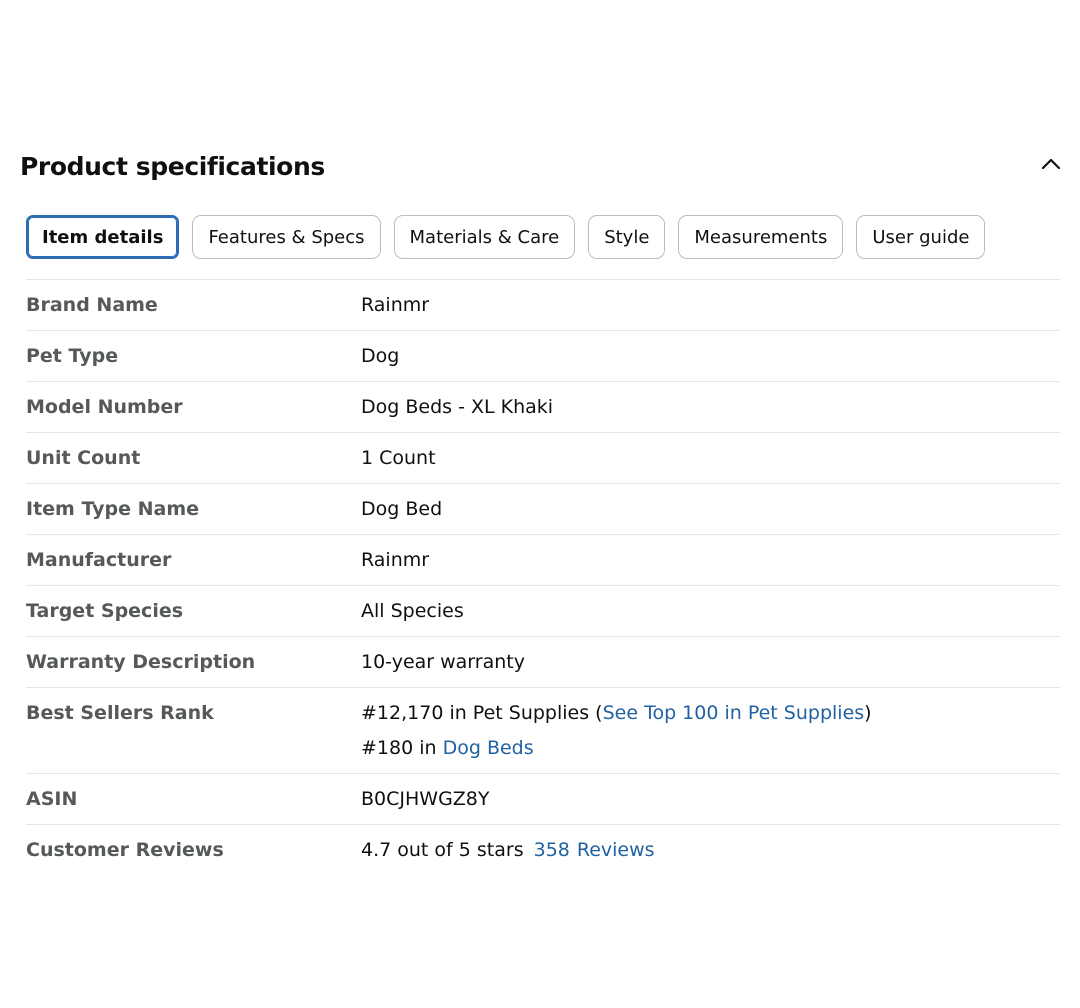 The image size is (1080, 1008). Describe the element at coordinates (761, 237) in the screenshot. I see `tab-measurements: Measurements` at that location.